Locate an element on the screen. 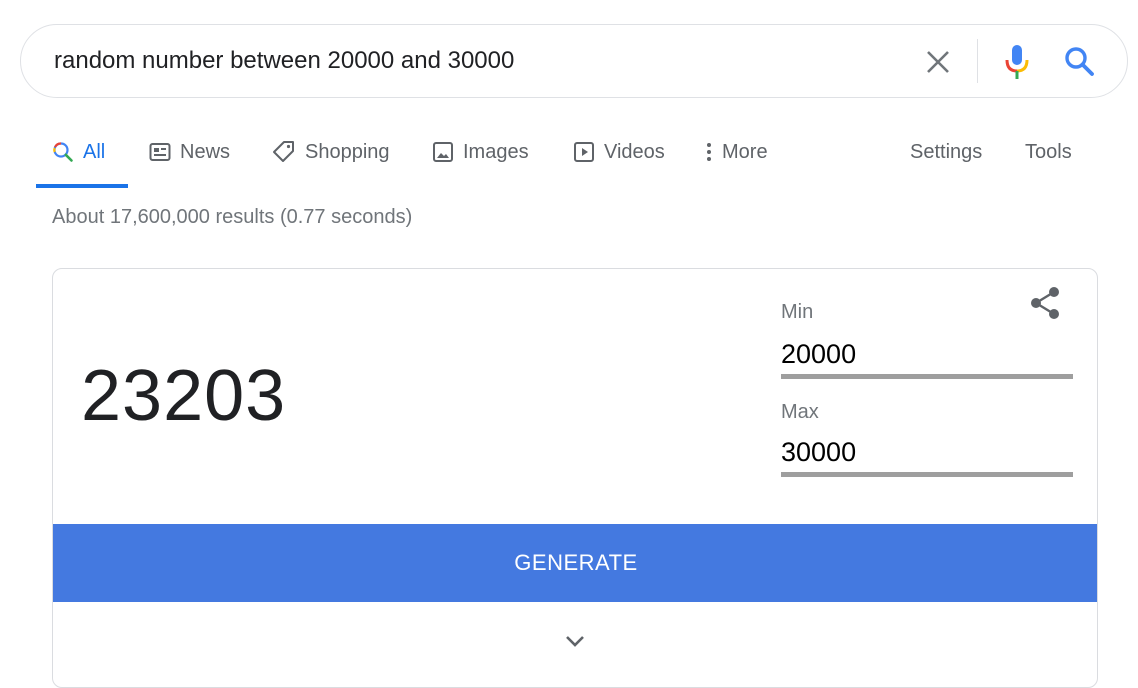 The width and height of the screenshot is (1138, 688). max-label: Max is located at coordinates (800, 412).